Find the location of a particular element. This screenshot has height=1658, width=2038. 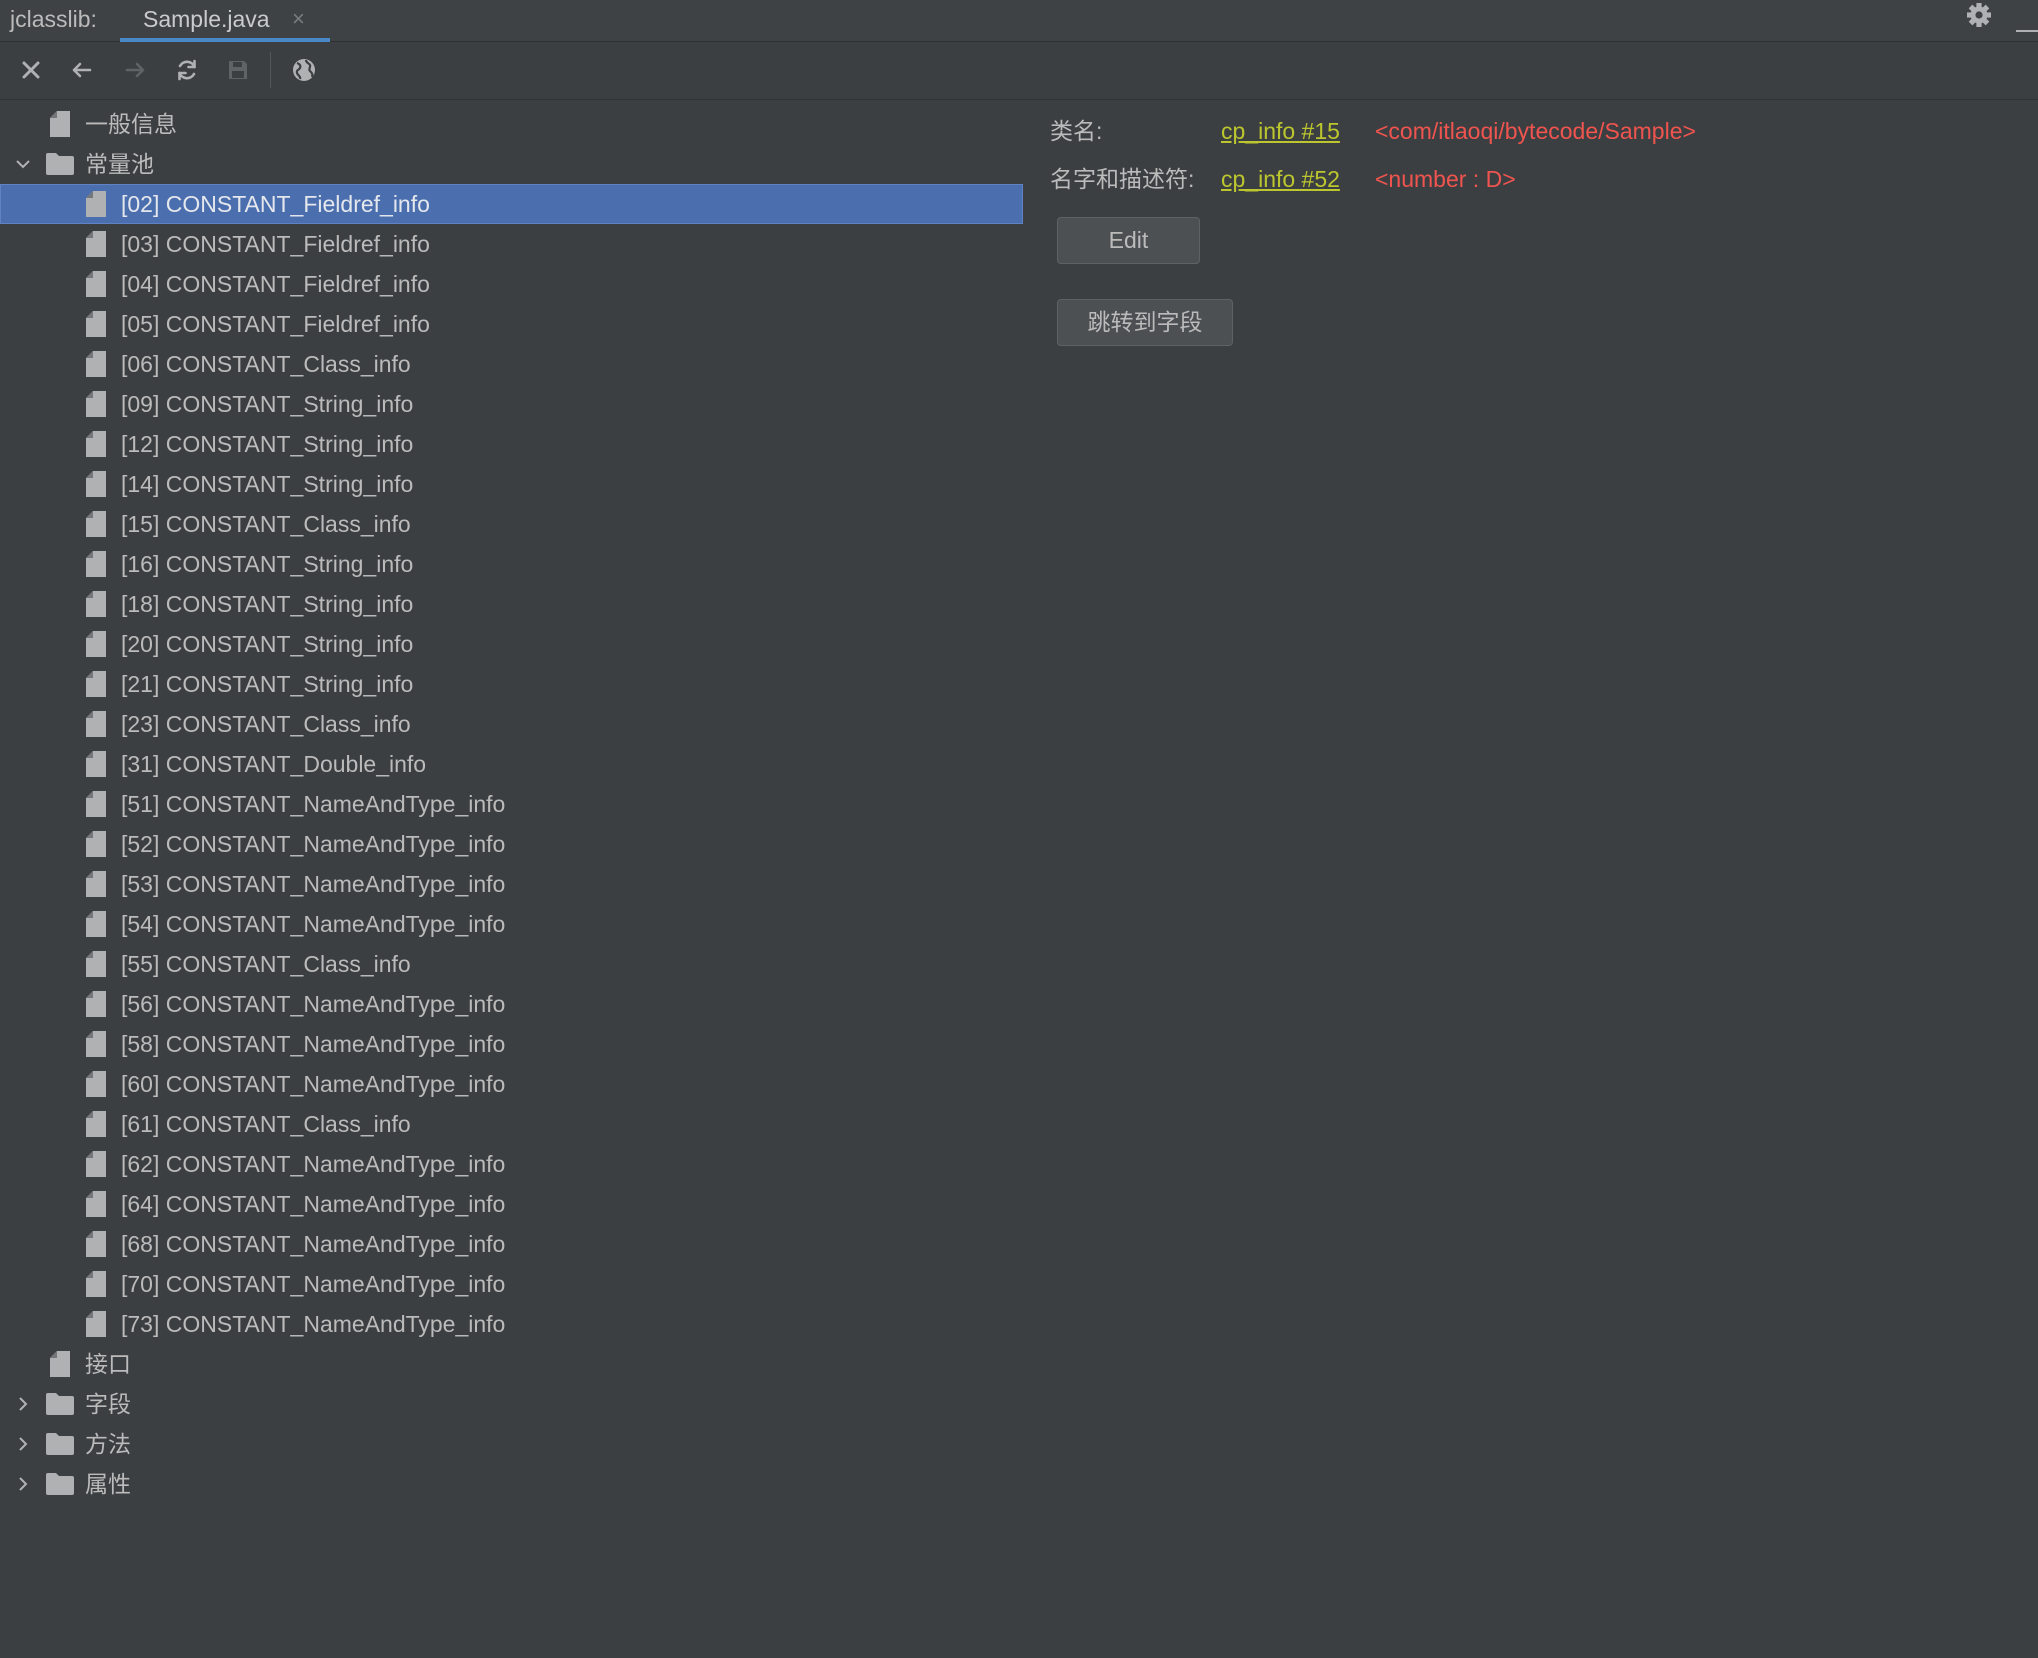

refresh-button is located at coordinates (187, 70).